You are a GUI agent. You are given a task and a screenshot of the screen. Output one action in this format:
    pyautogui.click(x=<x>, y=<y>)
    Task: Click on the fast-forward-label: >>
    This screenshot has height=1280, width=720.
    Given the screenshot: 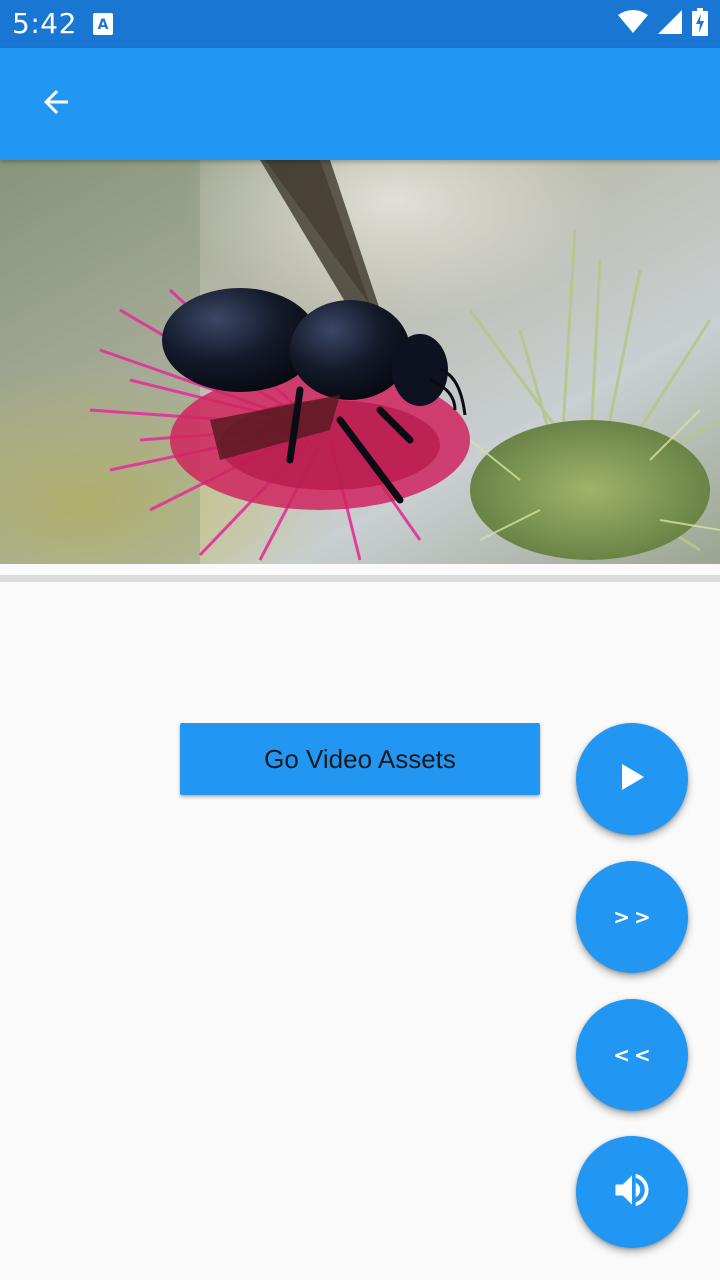 What is the action you would take?
    pyautogui.click(x=634, y=917)
    